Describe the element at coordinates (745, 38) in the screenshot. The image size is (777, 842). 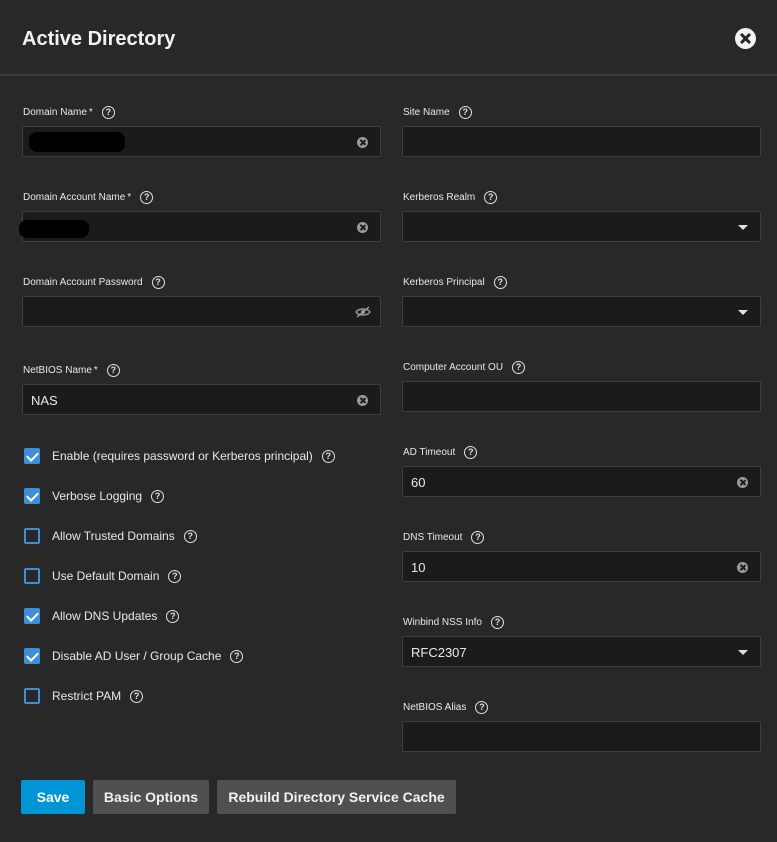
I see `close-icon` at that location.